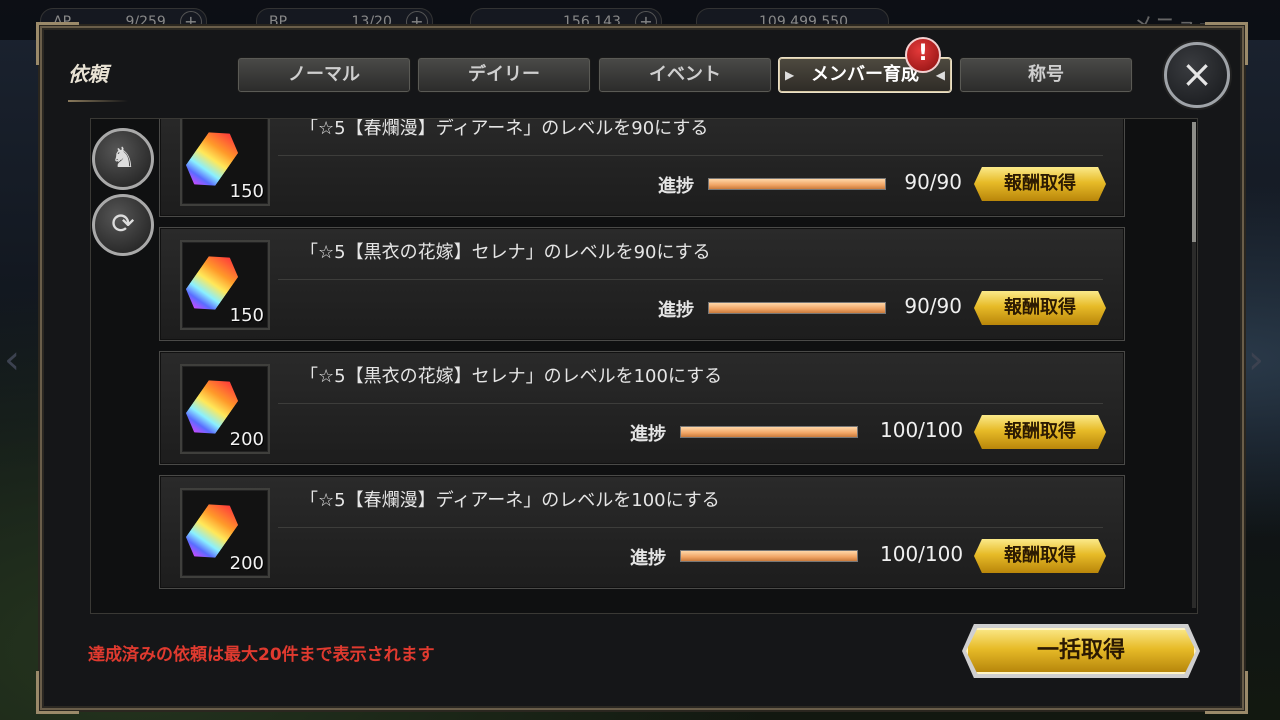 This screenshot has width=1280, height=720. I want to click on refresh-icon: ⟳, so click(123, 225).